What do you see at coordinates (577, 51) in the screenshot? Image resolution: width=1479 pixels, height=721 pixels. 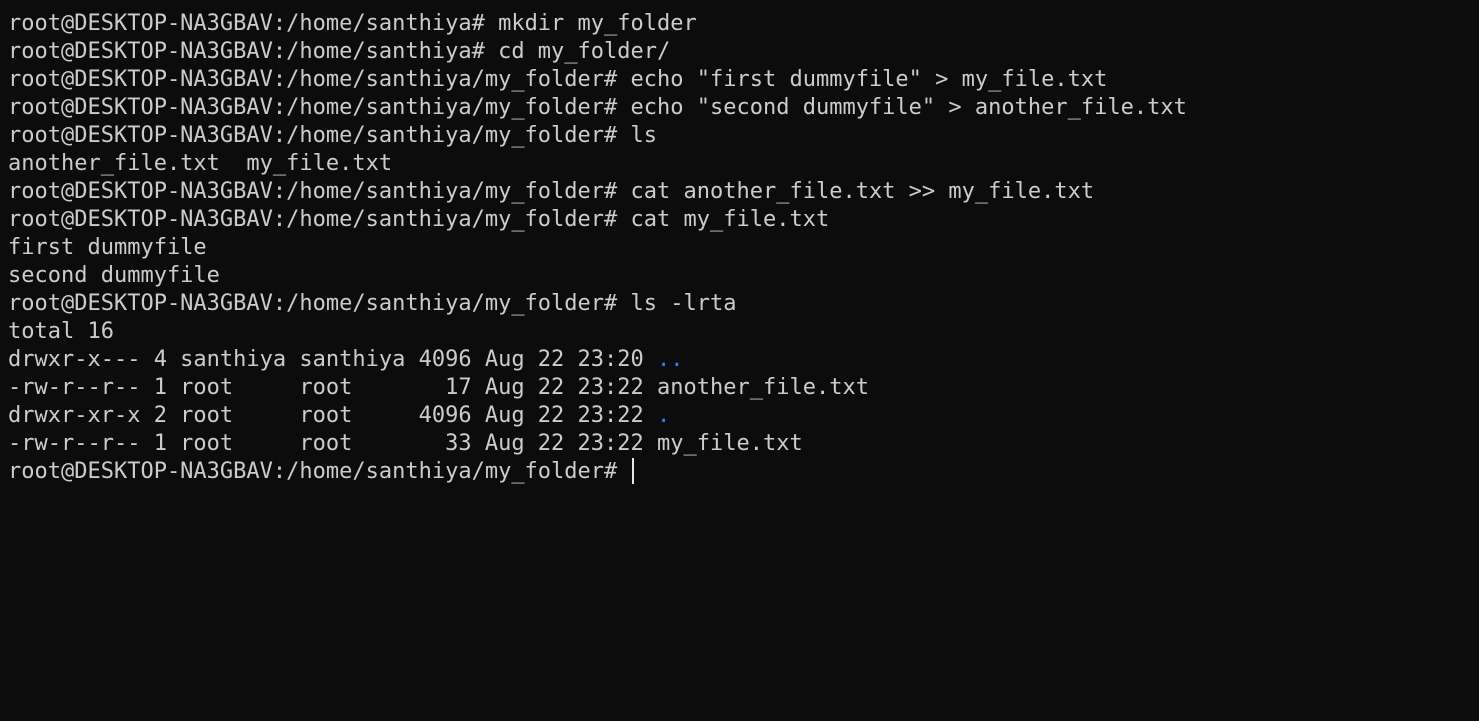 I see `command-text: cd my_folder/` at bounding box center [577, 51].